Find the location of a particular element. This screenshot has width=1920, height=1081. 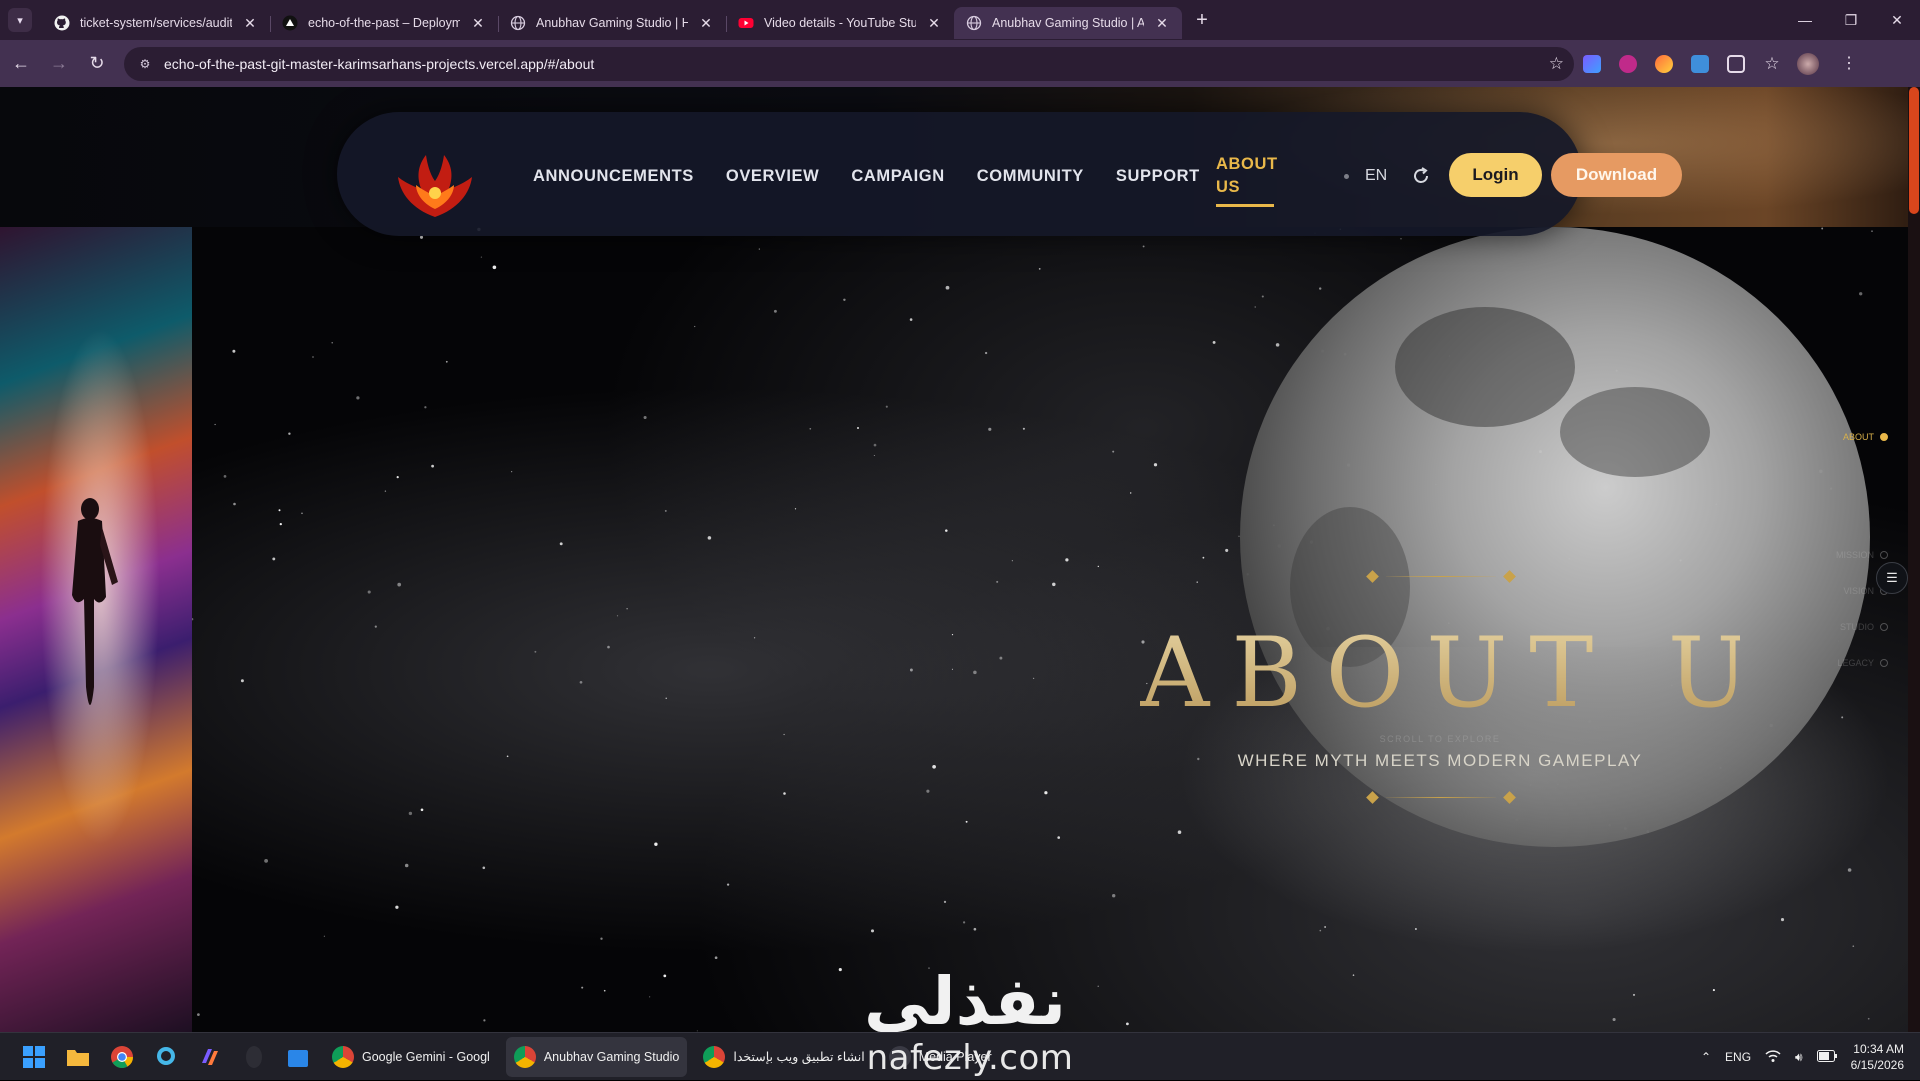

volume-icon: 🔊︎ is located at coordinates (1799, 1057).